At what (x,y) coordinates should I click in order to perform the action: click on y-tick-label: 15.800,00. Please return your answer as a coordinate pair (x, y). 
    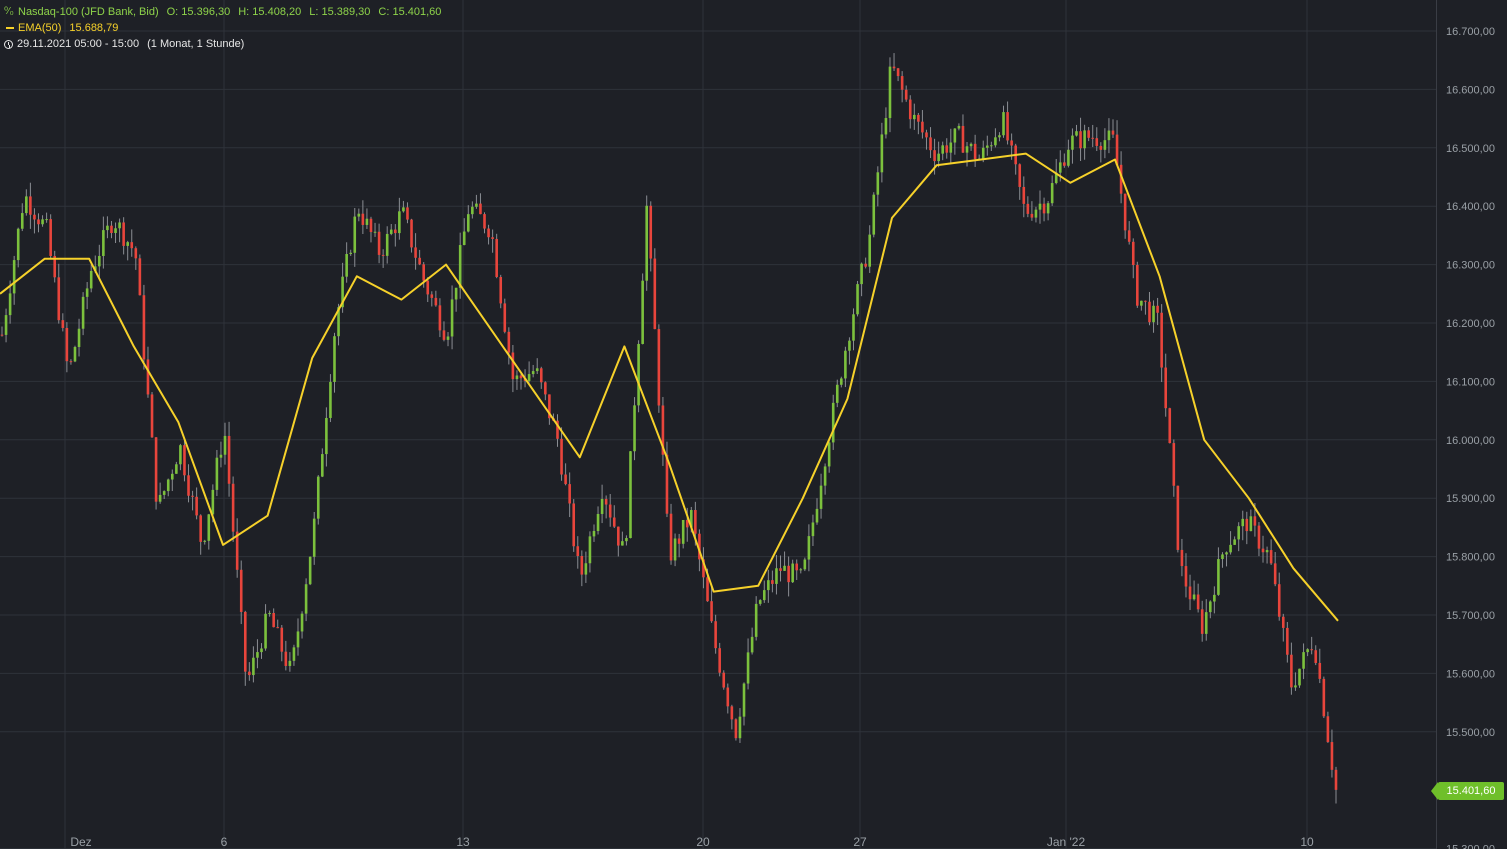
    Looking at the image, I should click on (1470, 558).